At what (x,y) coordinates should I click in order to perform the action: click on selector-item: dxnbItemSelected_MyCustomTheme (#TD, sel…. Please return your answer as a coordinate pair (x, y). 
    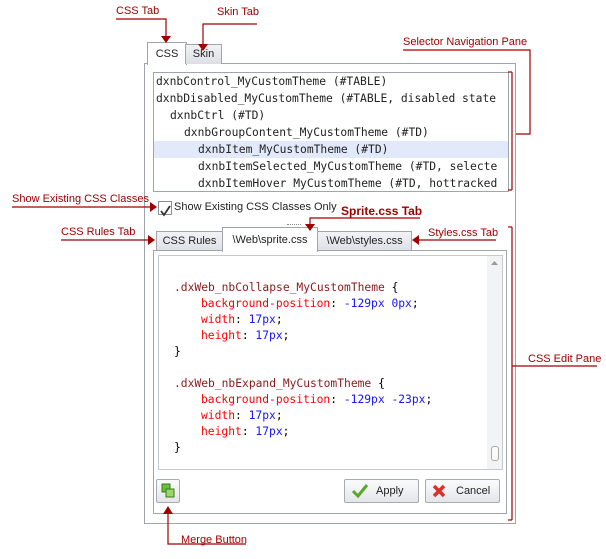
    Looking at the image, I should click on (331, 166).